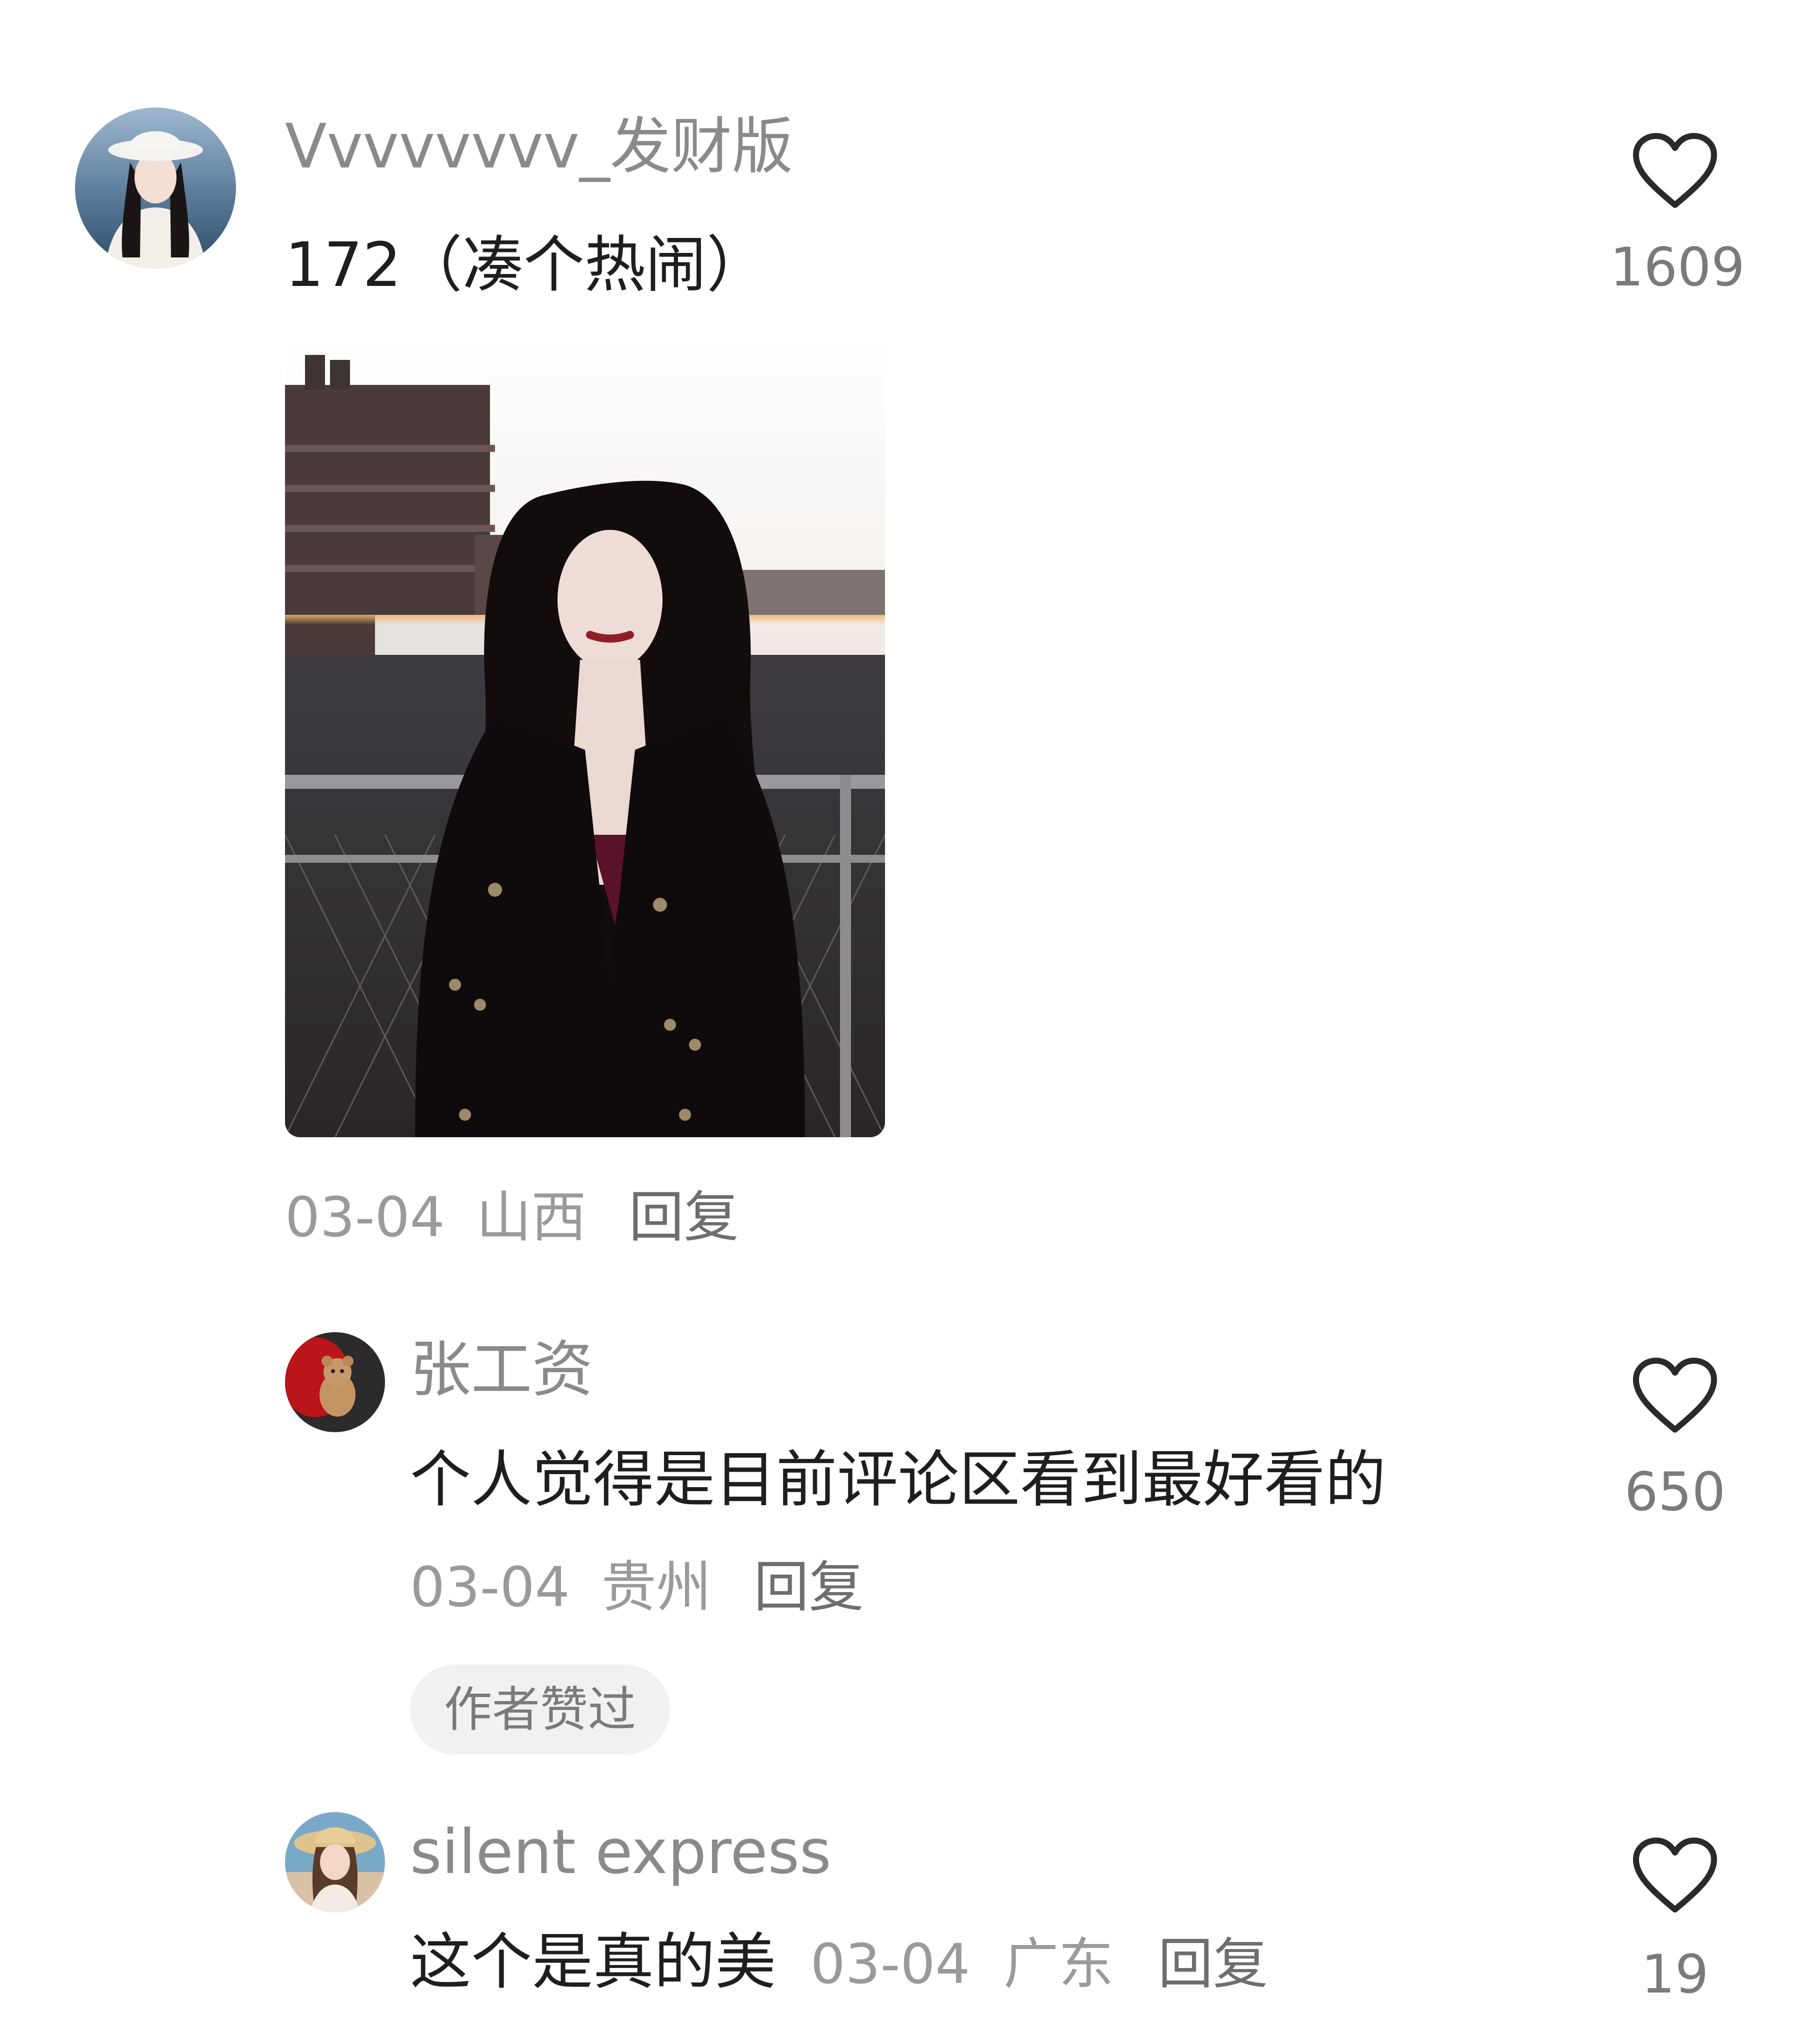 This screenshot has height=2044, width=1801. I want to click on comment-text: 172（凑个热闹）, so click(526, 264).